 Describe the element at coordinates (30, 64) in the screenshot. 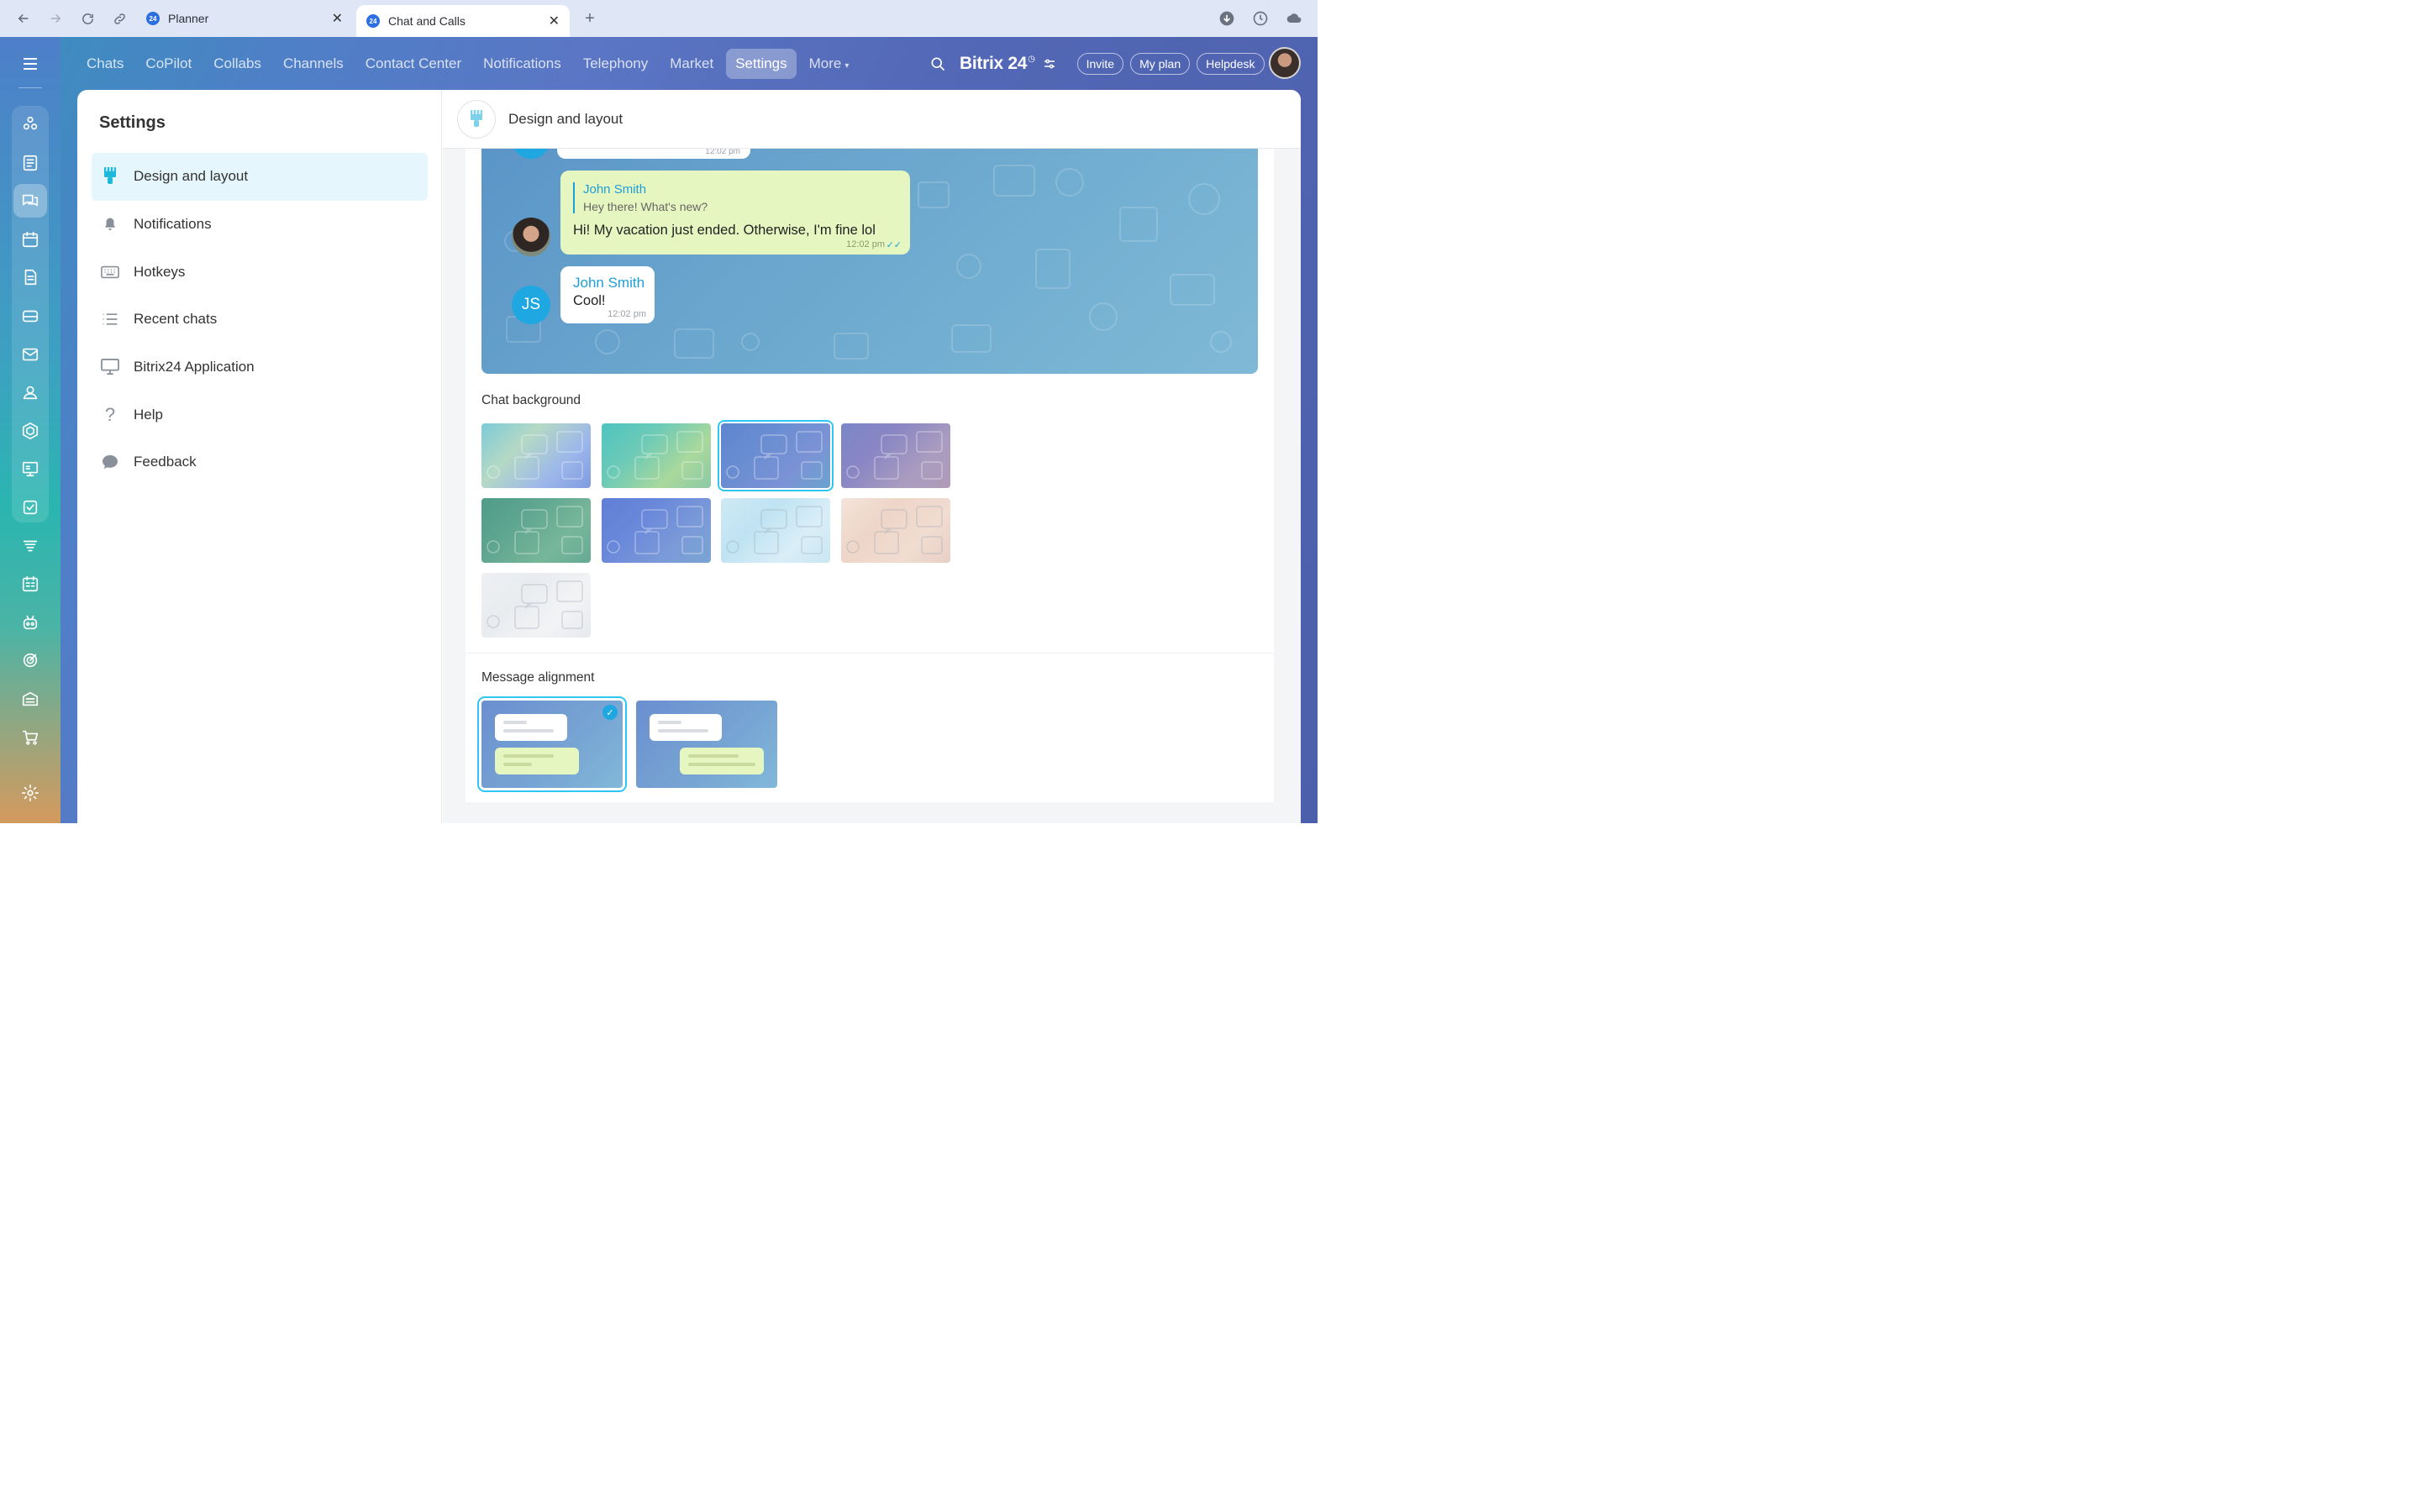

I see `hamburger-menu-icon` at that location.